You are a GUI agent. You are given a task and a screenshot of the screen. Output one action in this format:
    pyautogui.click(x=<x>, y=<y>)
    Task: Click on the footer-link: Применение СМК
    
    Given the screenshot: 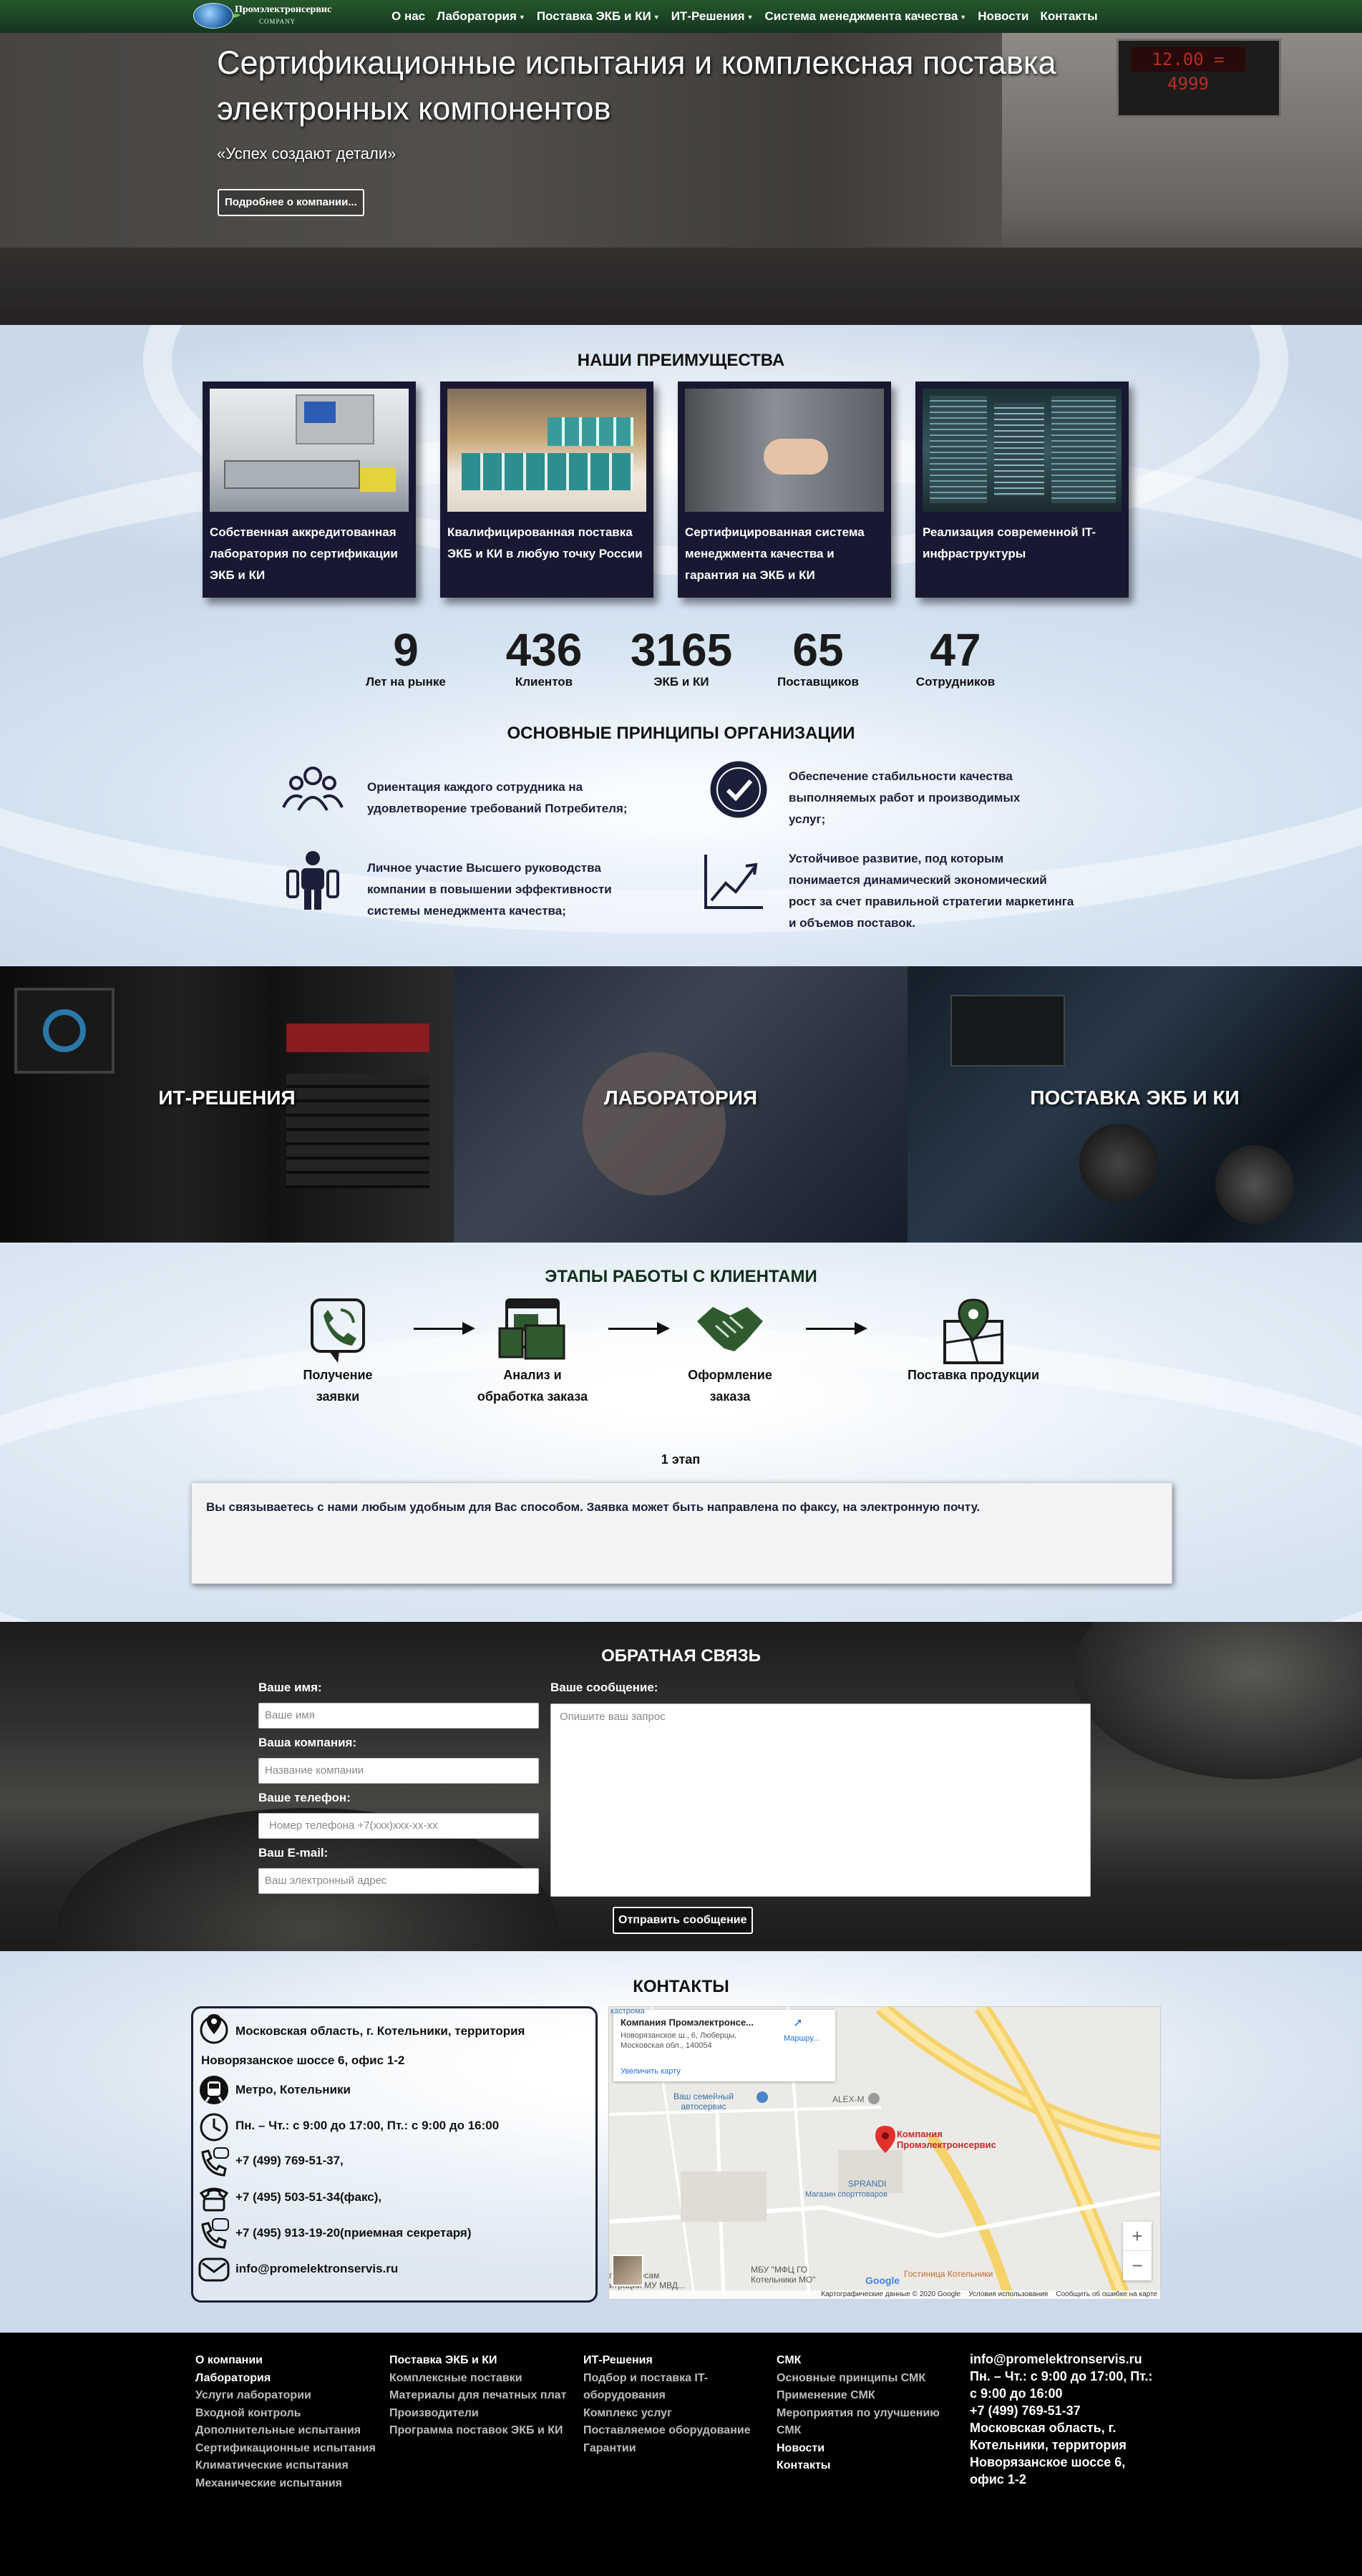 What is the action you would take?
    pyautogui.click(x=859, y=2396)
    